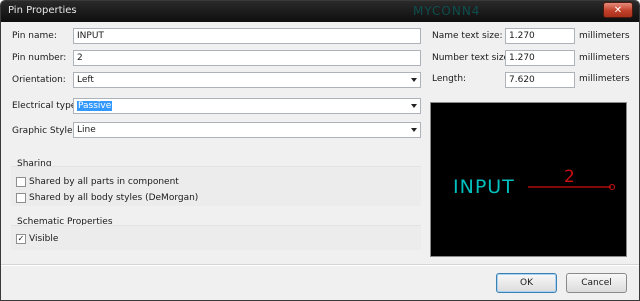  Describe the element at coordinates (34, 36) in the screenshot. I see `pin-name-label: Pin name:` at that location.